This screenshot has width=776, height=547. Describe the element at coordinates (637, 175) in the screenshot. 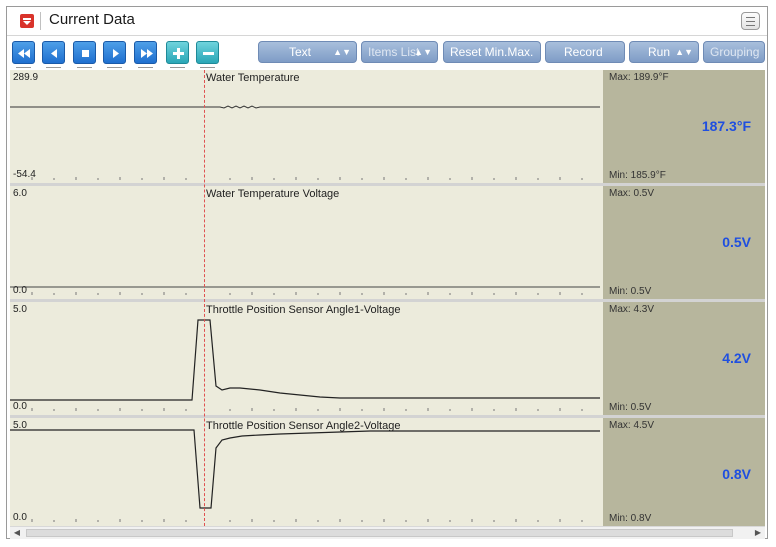

I see `min-value: Min: 185.9°F` at that location.